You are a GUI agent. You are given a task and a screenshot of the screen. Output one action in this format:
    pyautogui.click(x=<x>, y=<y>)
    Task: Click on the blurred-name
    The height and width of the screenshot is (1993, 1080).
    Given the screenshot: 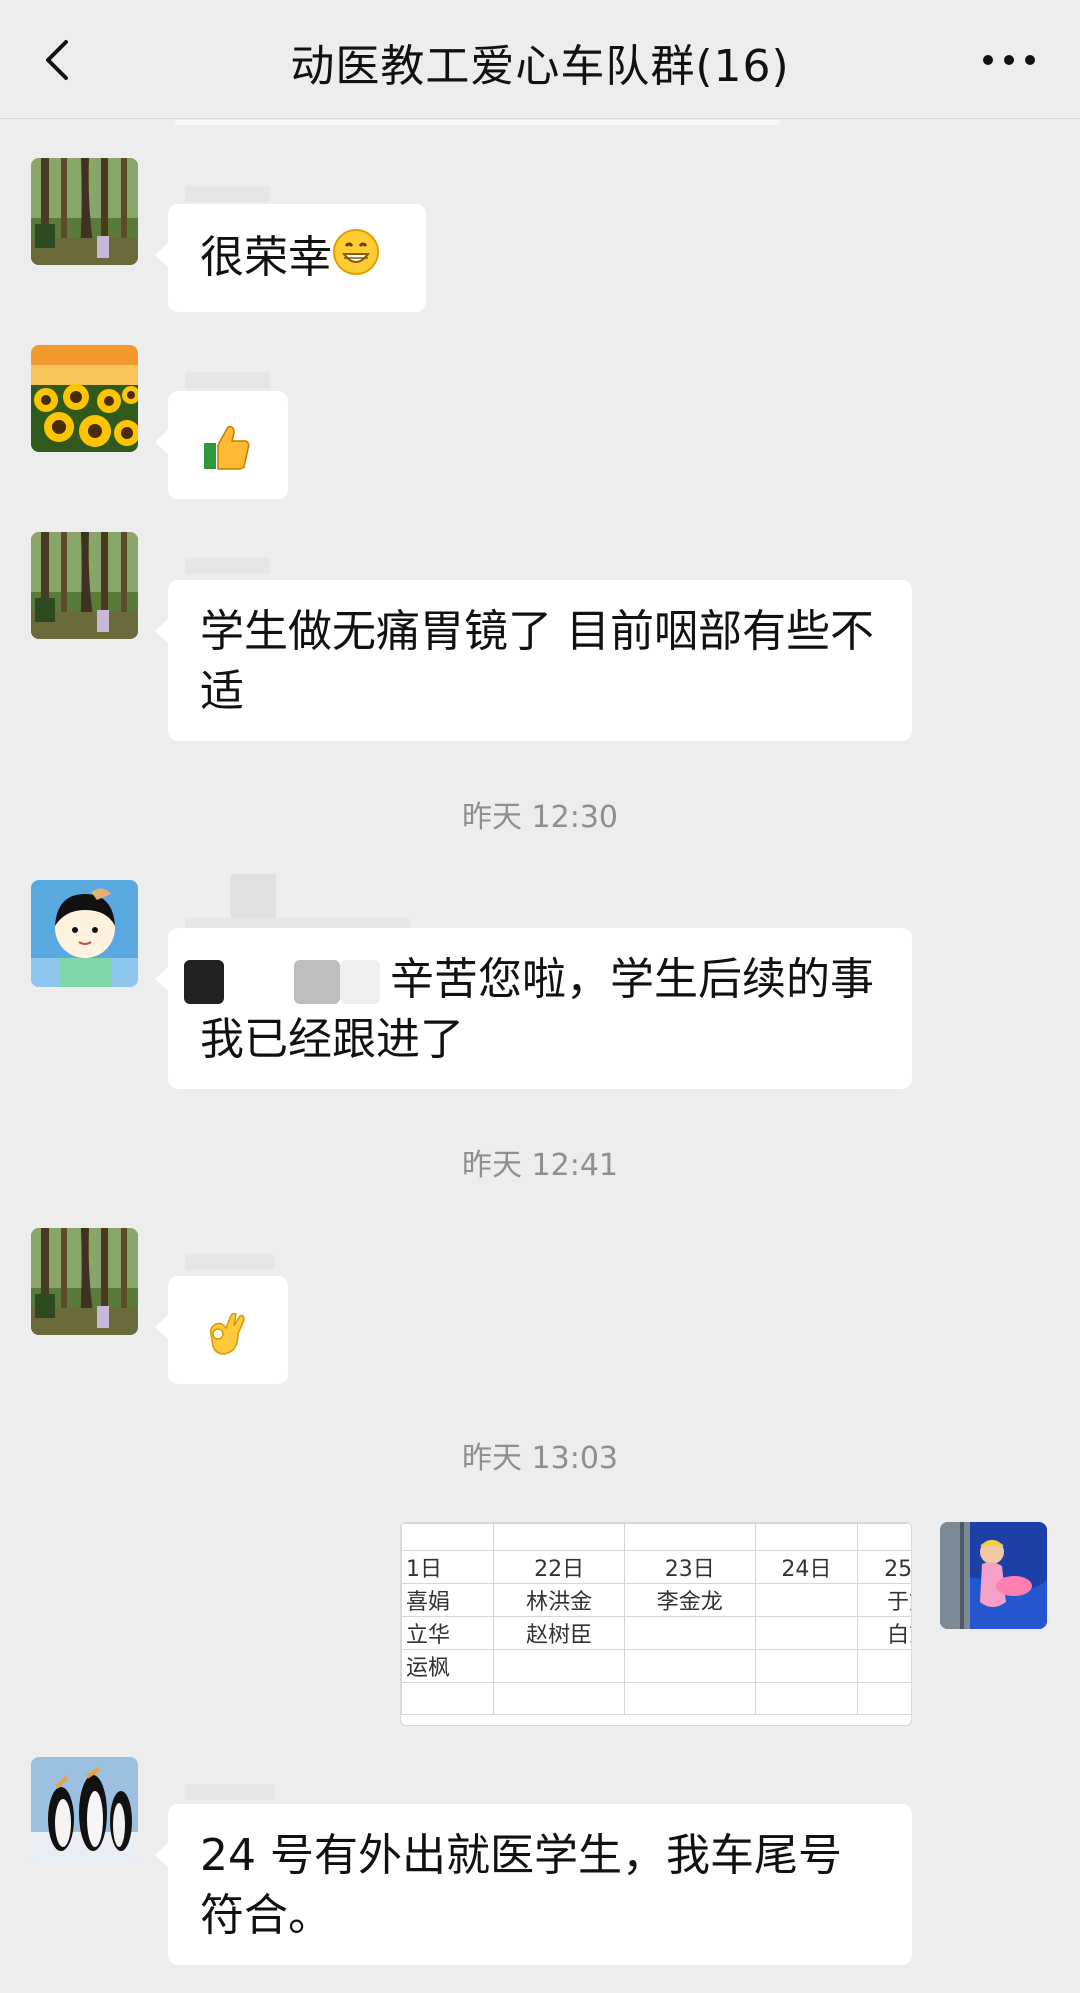 What is the action you would take?
    pyautogui.click(x=253, y=896)
    